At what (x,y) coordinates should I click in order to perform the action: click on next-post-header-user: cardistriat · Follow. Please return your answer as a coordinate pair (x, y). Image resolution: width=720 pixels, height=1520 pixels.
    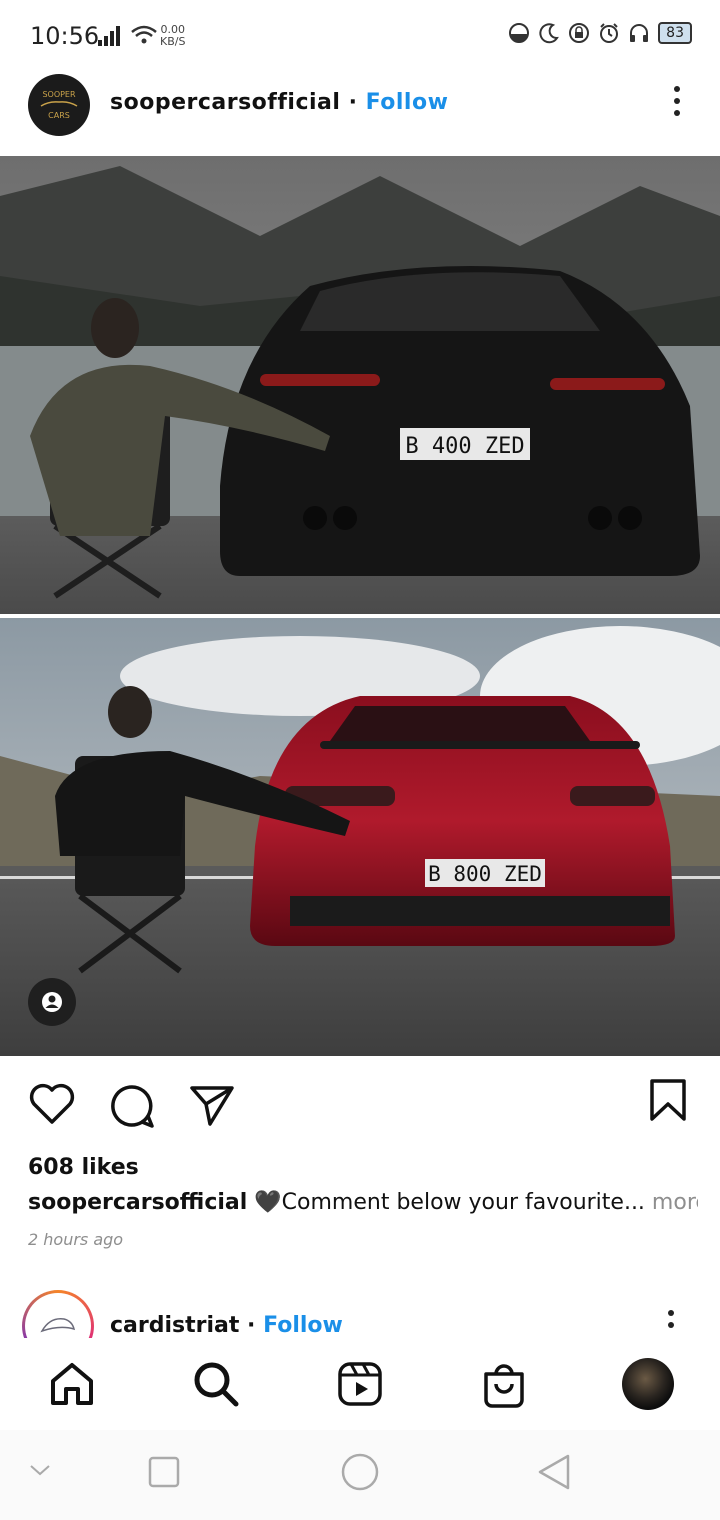
    Looking at the image, I should click on (226, 1325).